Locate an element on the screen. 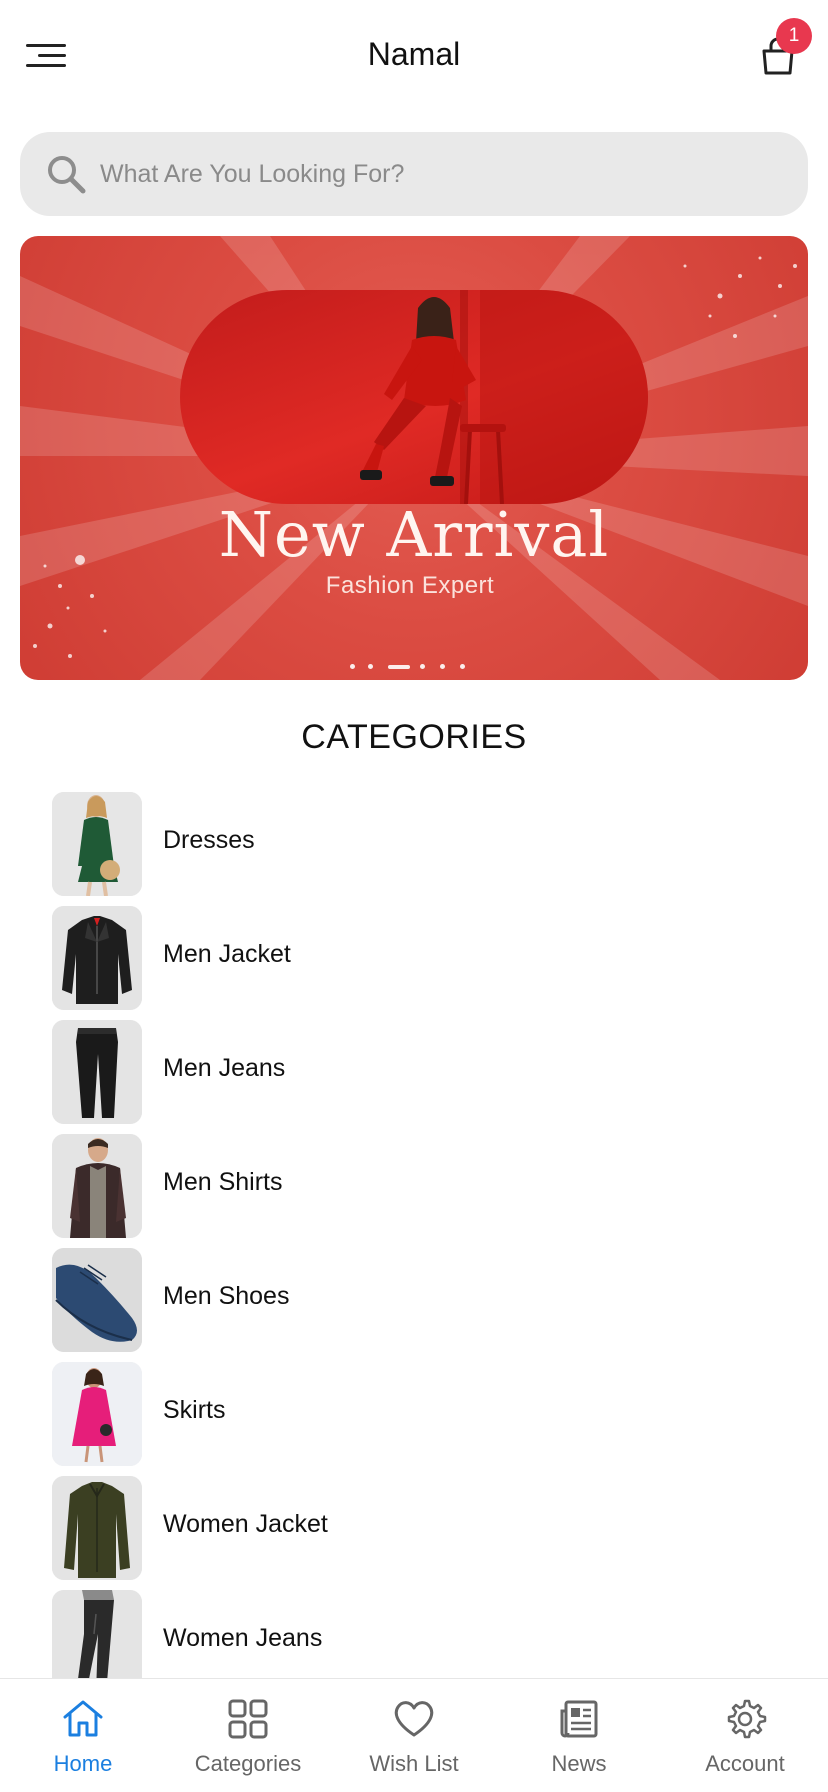 This screenshot has width=828, height=1792. newspaper-icon is located at coordinates (579, 1719).